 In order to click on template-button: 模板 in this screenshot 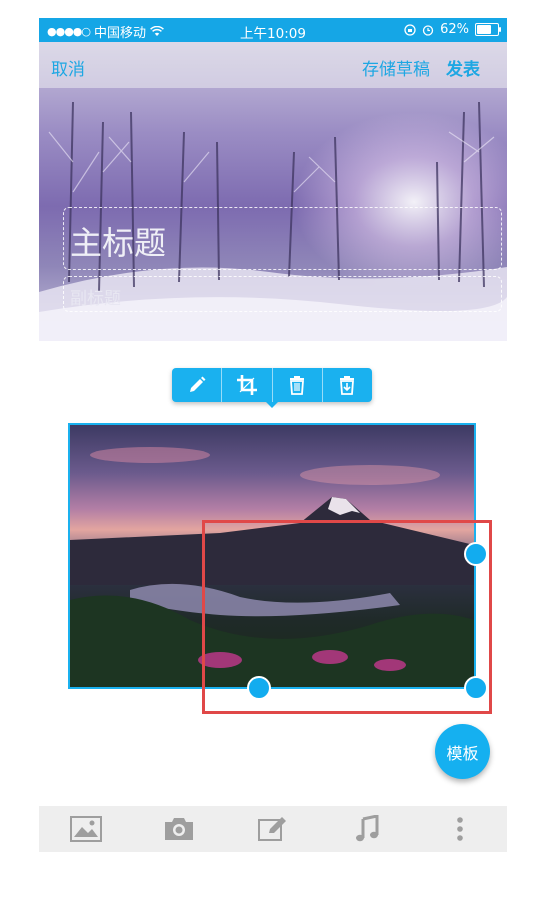, I will do `click(462, 751)`.